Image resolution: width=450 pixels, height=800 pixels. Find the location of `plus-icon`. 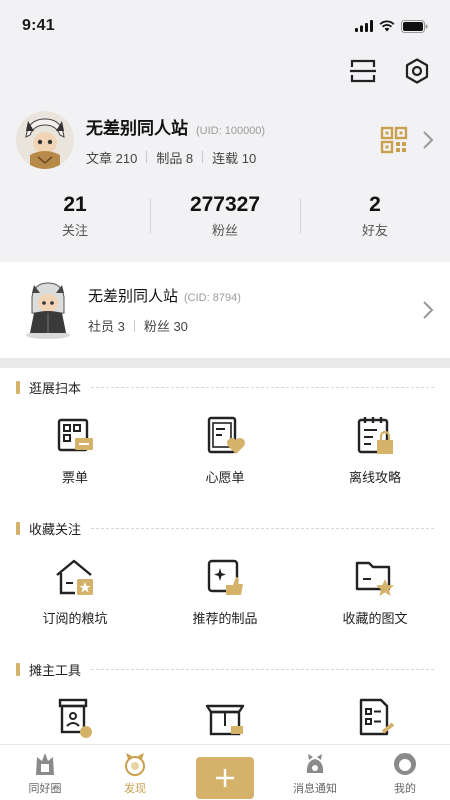

plus-icon is located at coordinates (225, 778).